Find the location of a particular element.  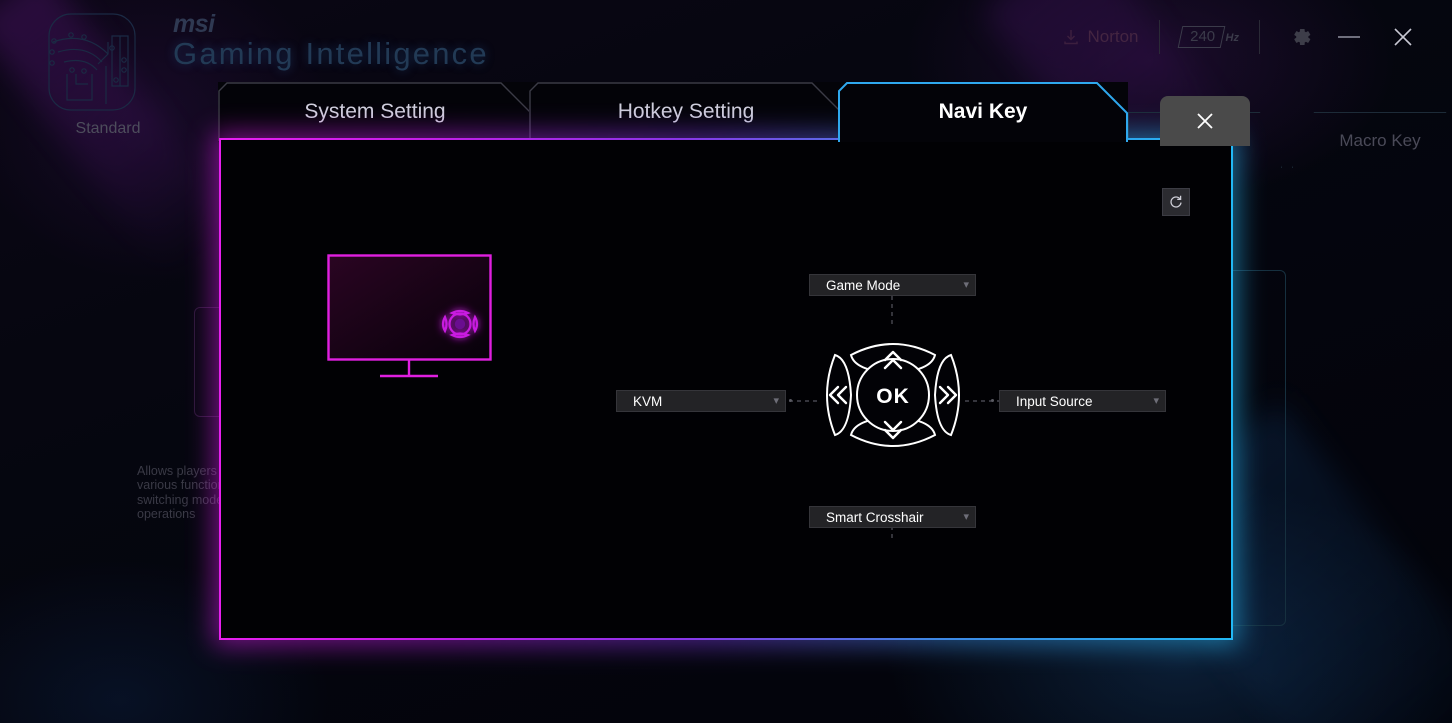

titlebar-controls: Norton 240 Hz is located at coordinates (1246, 37).